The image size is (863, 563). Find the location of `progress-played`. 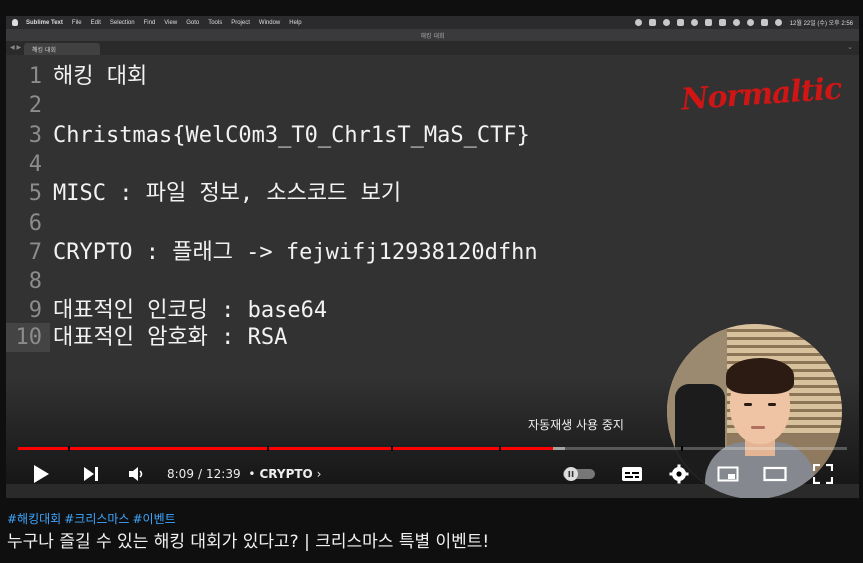

progress-played is located at coordinates (285, 448).